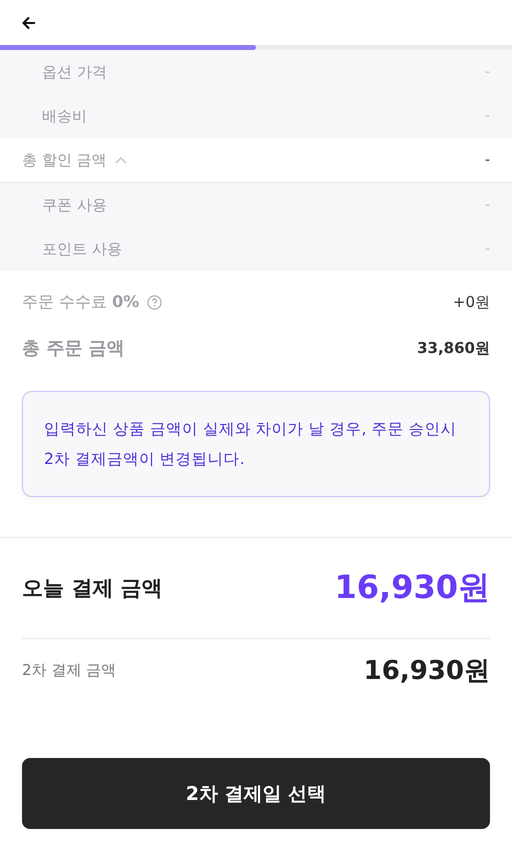  Describe the element at coordinates (64, 116) in the screenshot. I see `row-label: 배송비` at that location.